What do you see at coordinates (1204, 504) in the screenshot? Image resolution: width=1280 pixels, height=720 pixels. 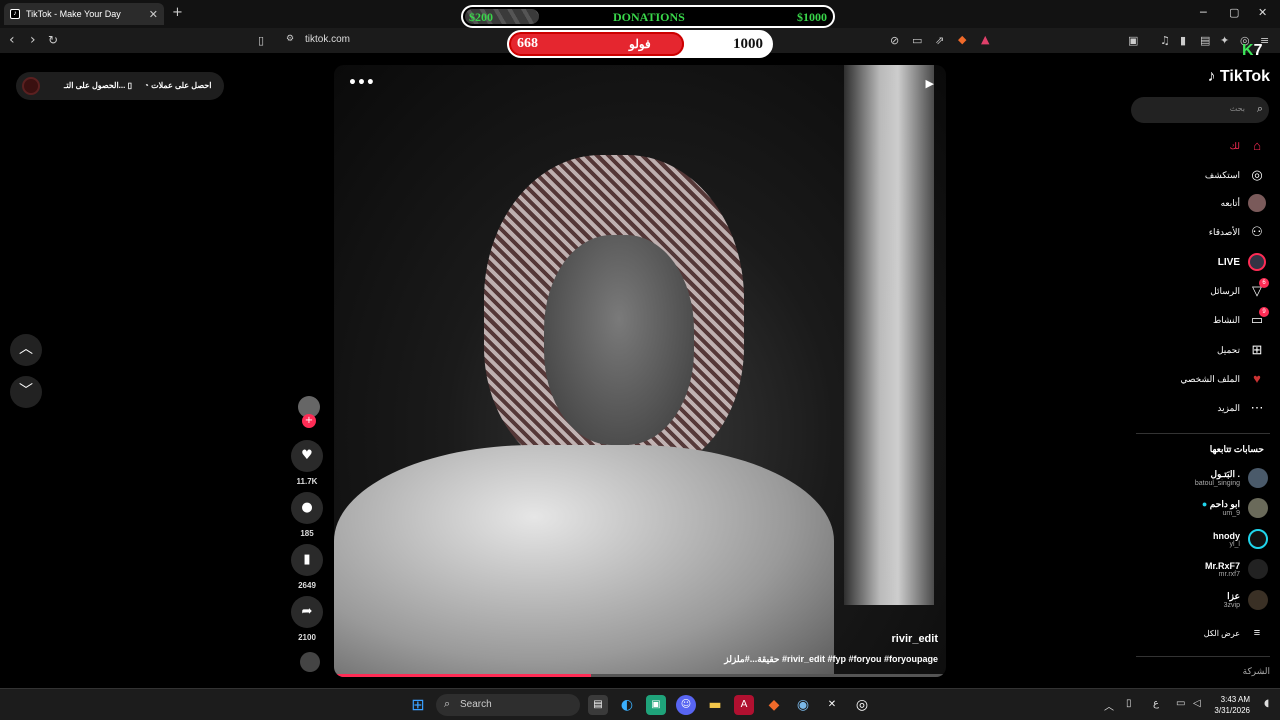 I see `verified-icon: ●` at bounding box center [1204, 504].